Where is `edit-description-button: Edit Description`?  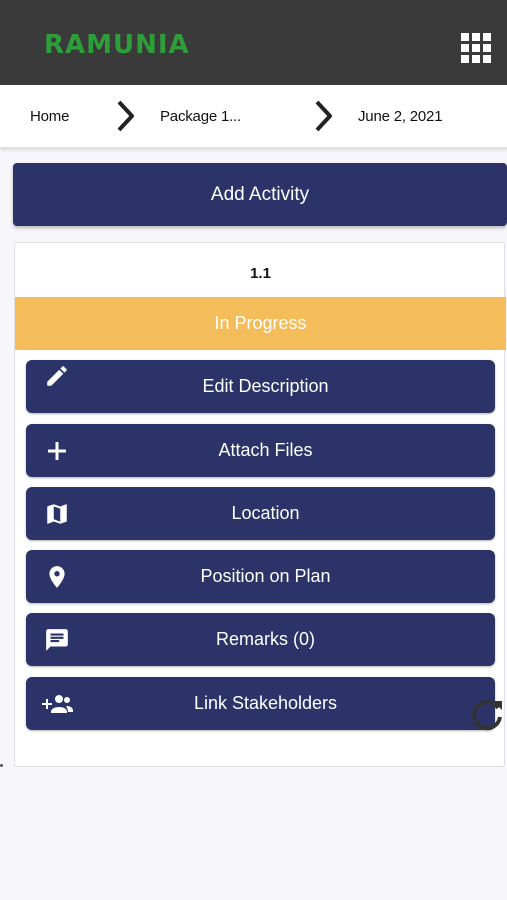 edit-description-button: Edit Description is located at coordinates (260, 386).